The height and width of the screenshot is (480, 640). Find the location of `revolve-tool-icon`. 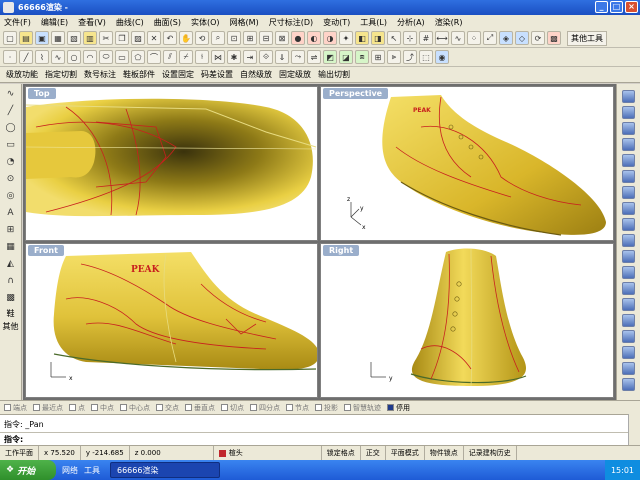

revolve-tool-icon is located at coordinates (628, 160).